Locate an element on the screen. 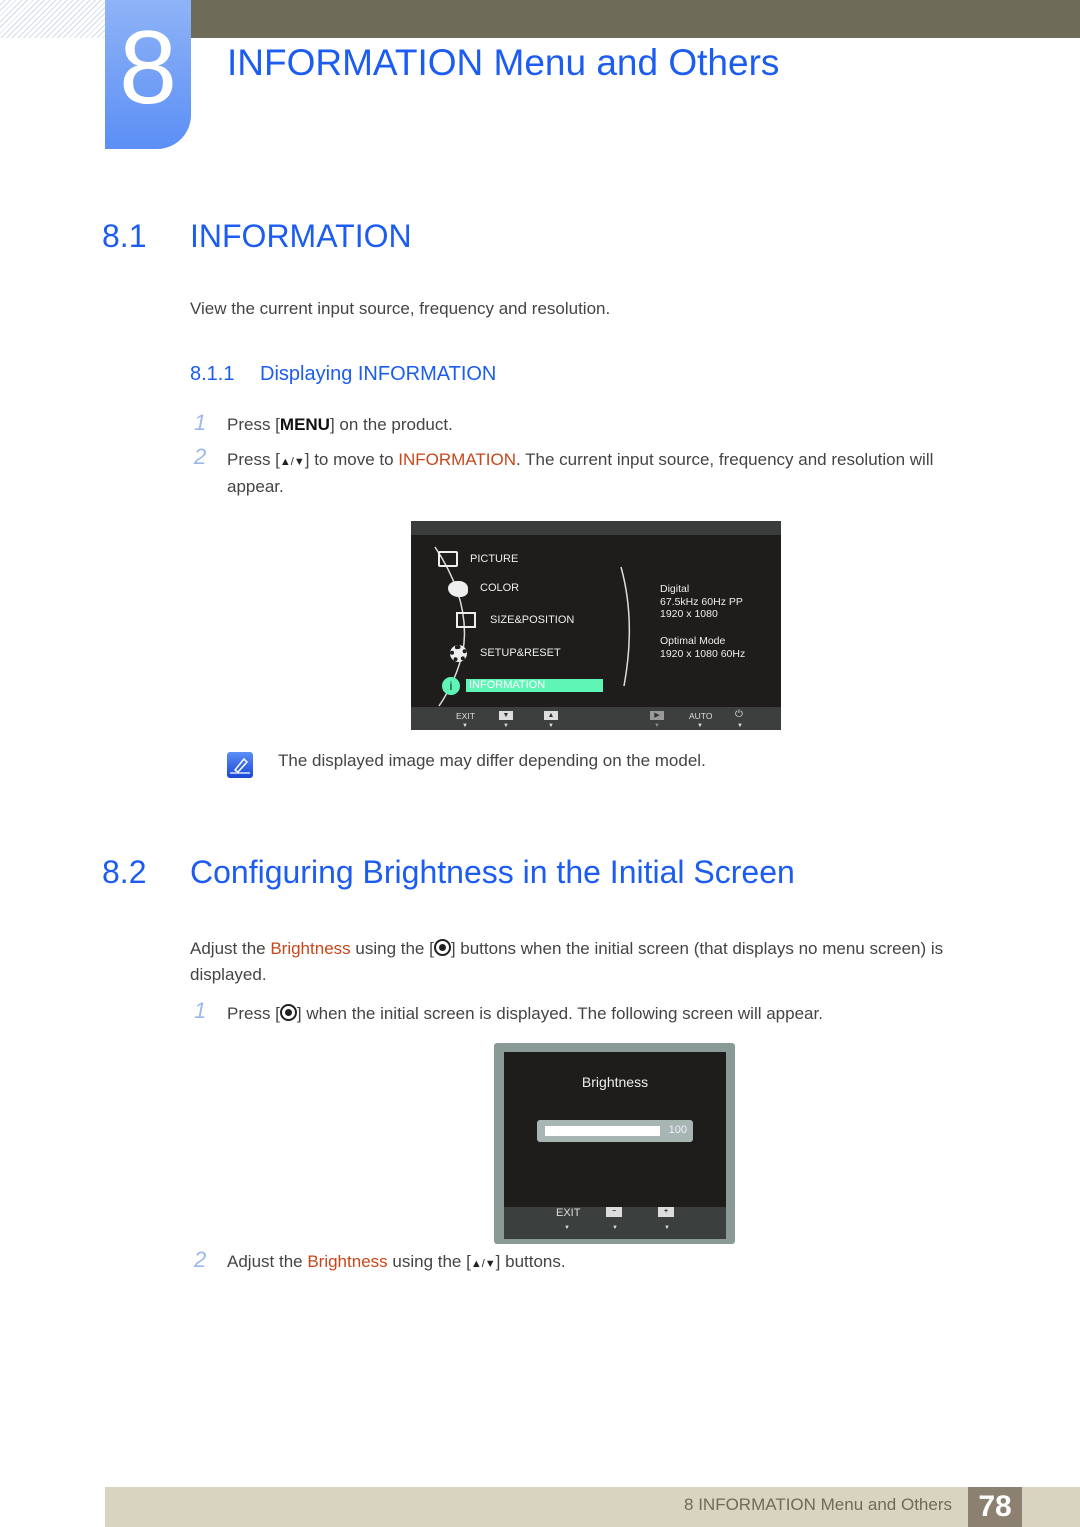 The image size is (1080, 1527). text: ] on the product. is located at coordinates (391, 424).